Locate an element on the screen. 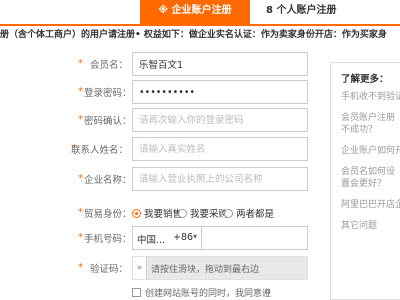  phone-row: * 手机号码： 中国... +86 ▾ is located at coordinates (165, 238).